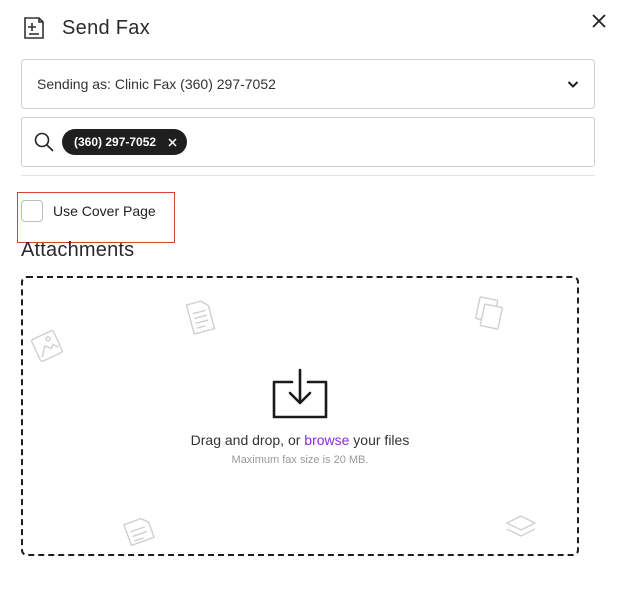 The width and height of the screenshot is (623, 589). I want to click on attachments-heading: Attachments, so click(78, 250).